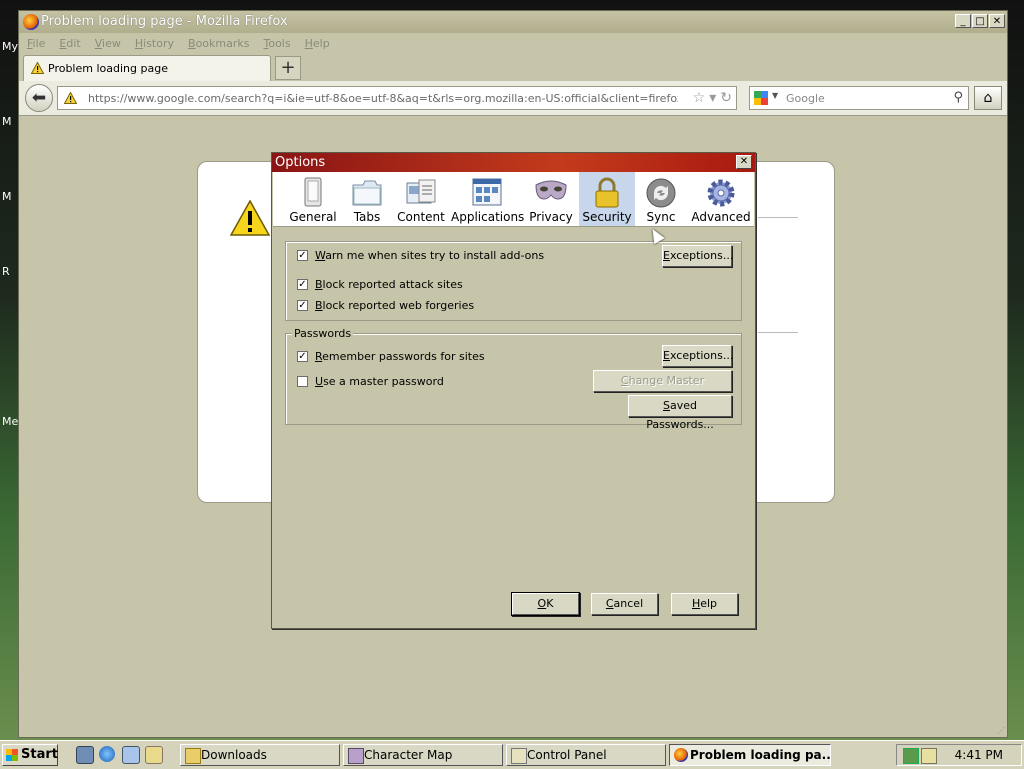 This screenshot has height=769, width=1024. I want to click on new-tab-button: +, so click(288, 68).